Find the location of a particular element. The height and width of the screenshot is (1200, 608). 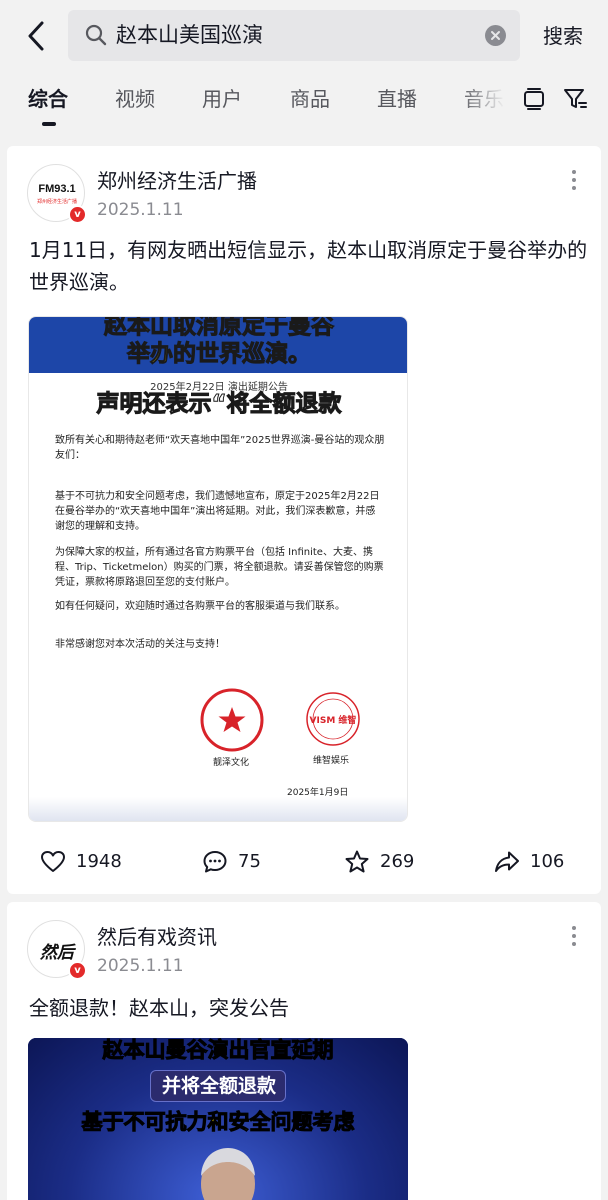

favorite-count: 269 is located at coordinates (397, 861).